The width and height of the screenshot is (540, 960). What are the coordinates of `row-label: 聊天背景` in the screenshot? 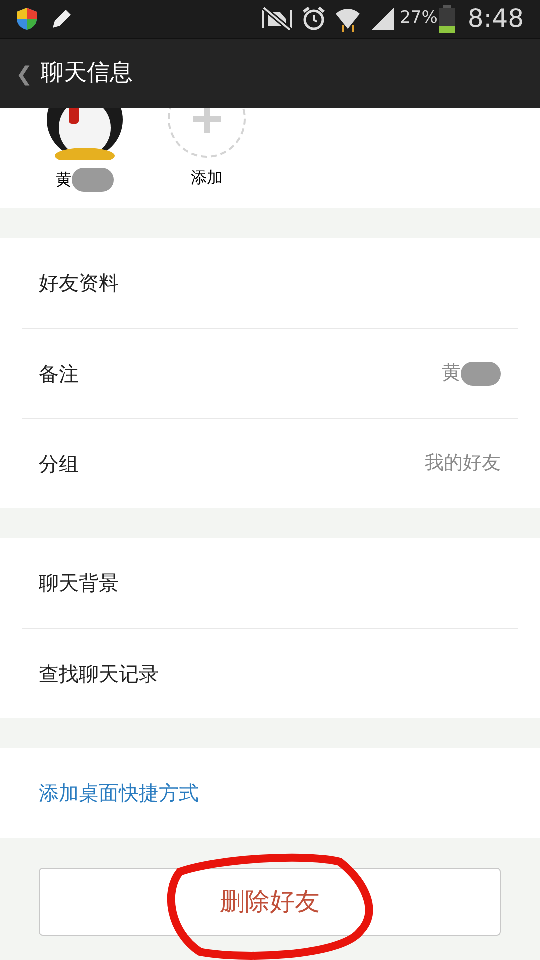 It's located at (79, 583).